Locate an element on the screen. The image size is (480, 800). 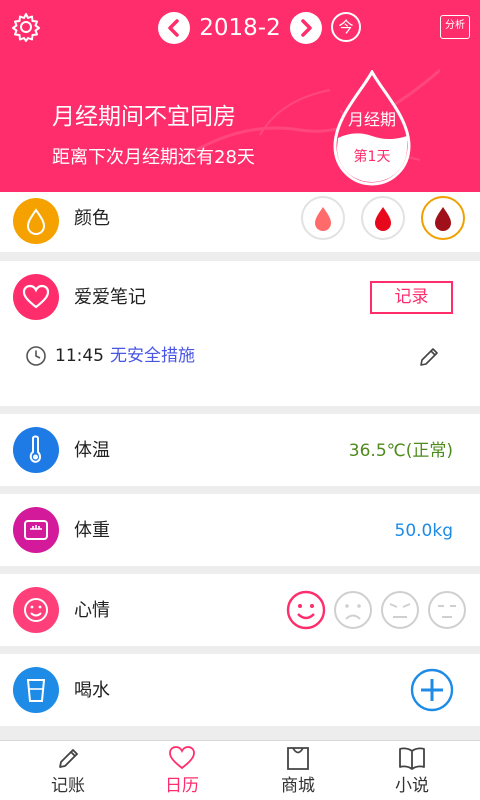
happy-face-icon is located at coordinates (306, 610).